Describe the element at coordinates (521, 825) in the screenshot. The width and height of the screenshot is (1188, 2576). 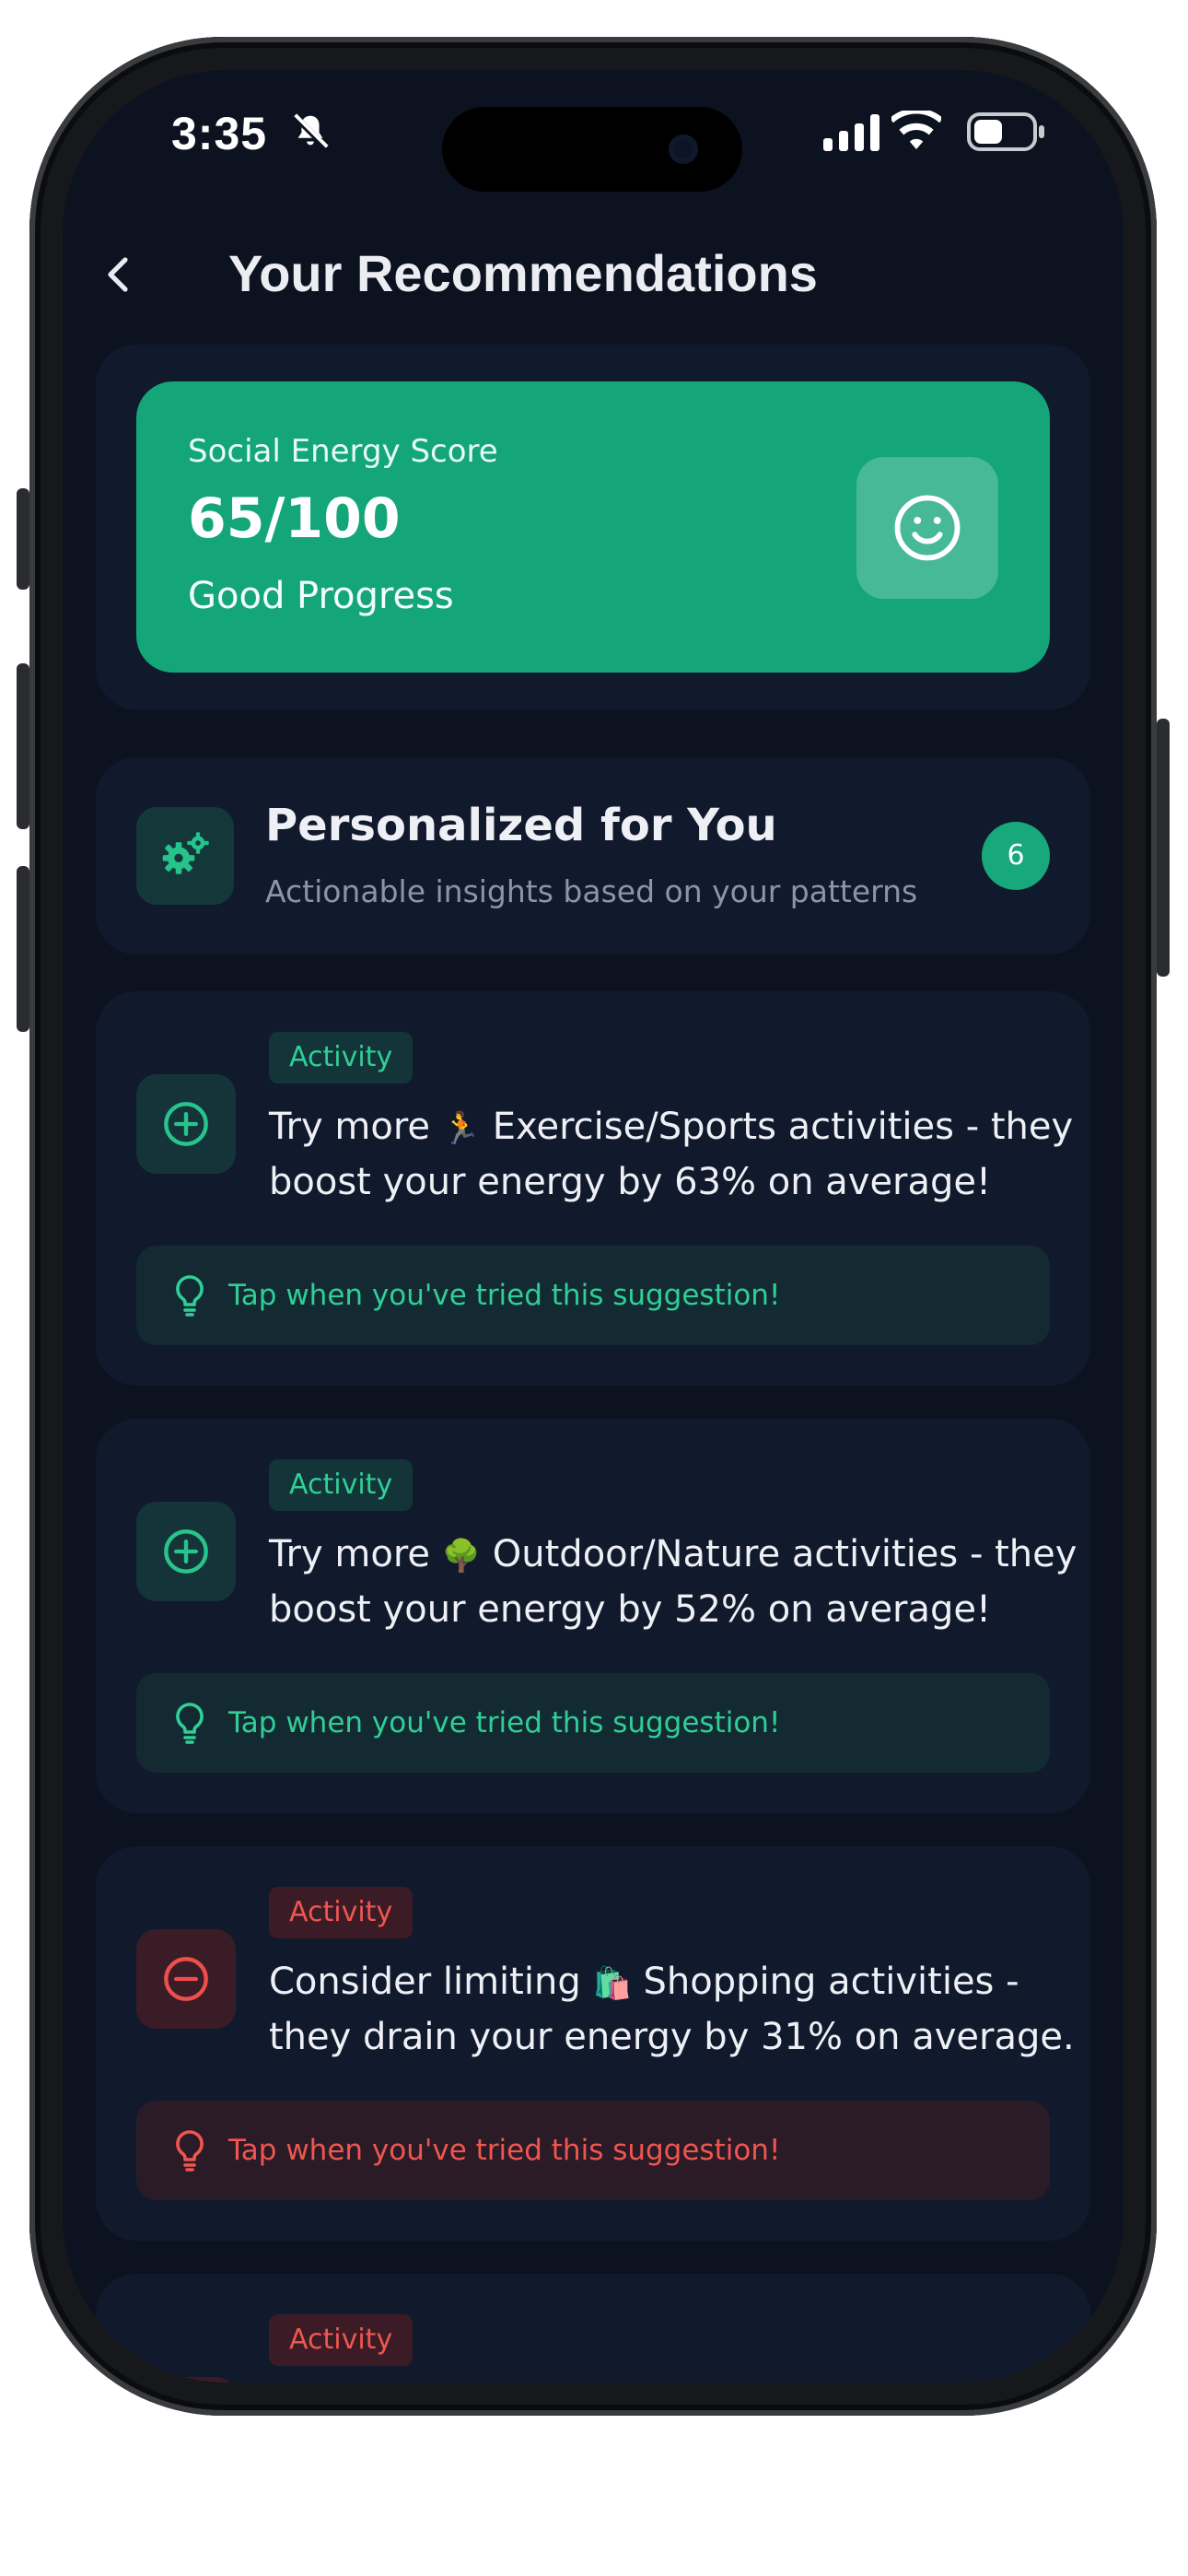
I see `personalized-title: Personalized for You` at that location.